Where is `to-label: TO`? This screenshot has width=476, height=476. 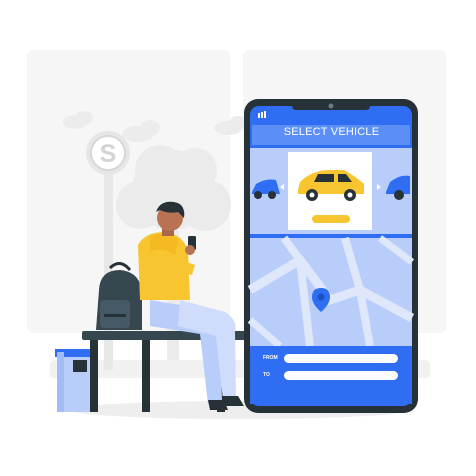 to-label: TO is located at coordinates (266, 375).